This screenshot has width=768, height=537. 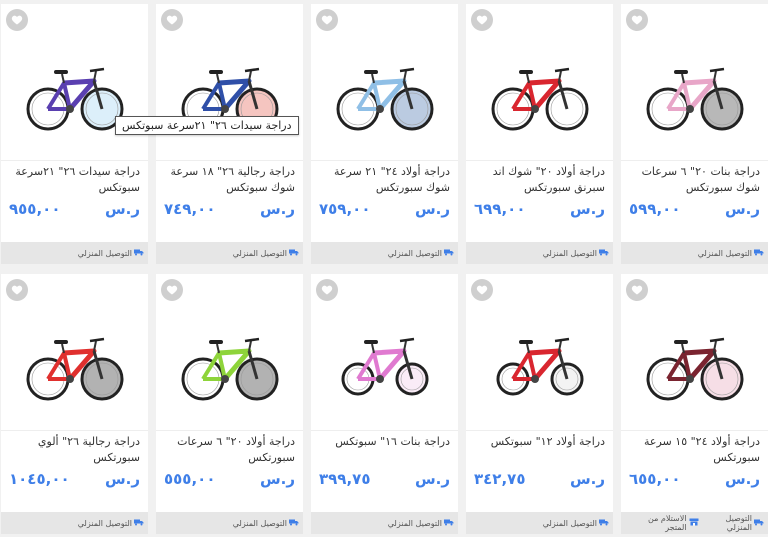 What do you see at coordinates (190, 479) in the screenshot?
I see `price-amount: ٥٥٥,٠٠` at bounding box center [190, 479].